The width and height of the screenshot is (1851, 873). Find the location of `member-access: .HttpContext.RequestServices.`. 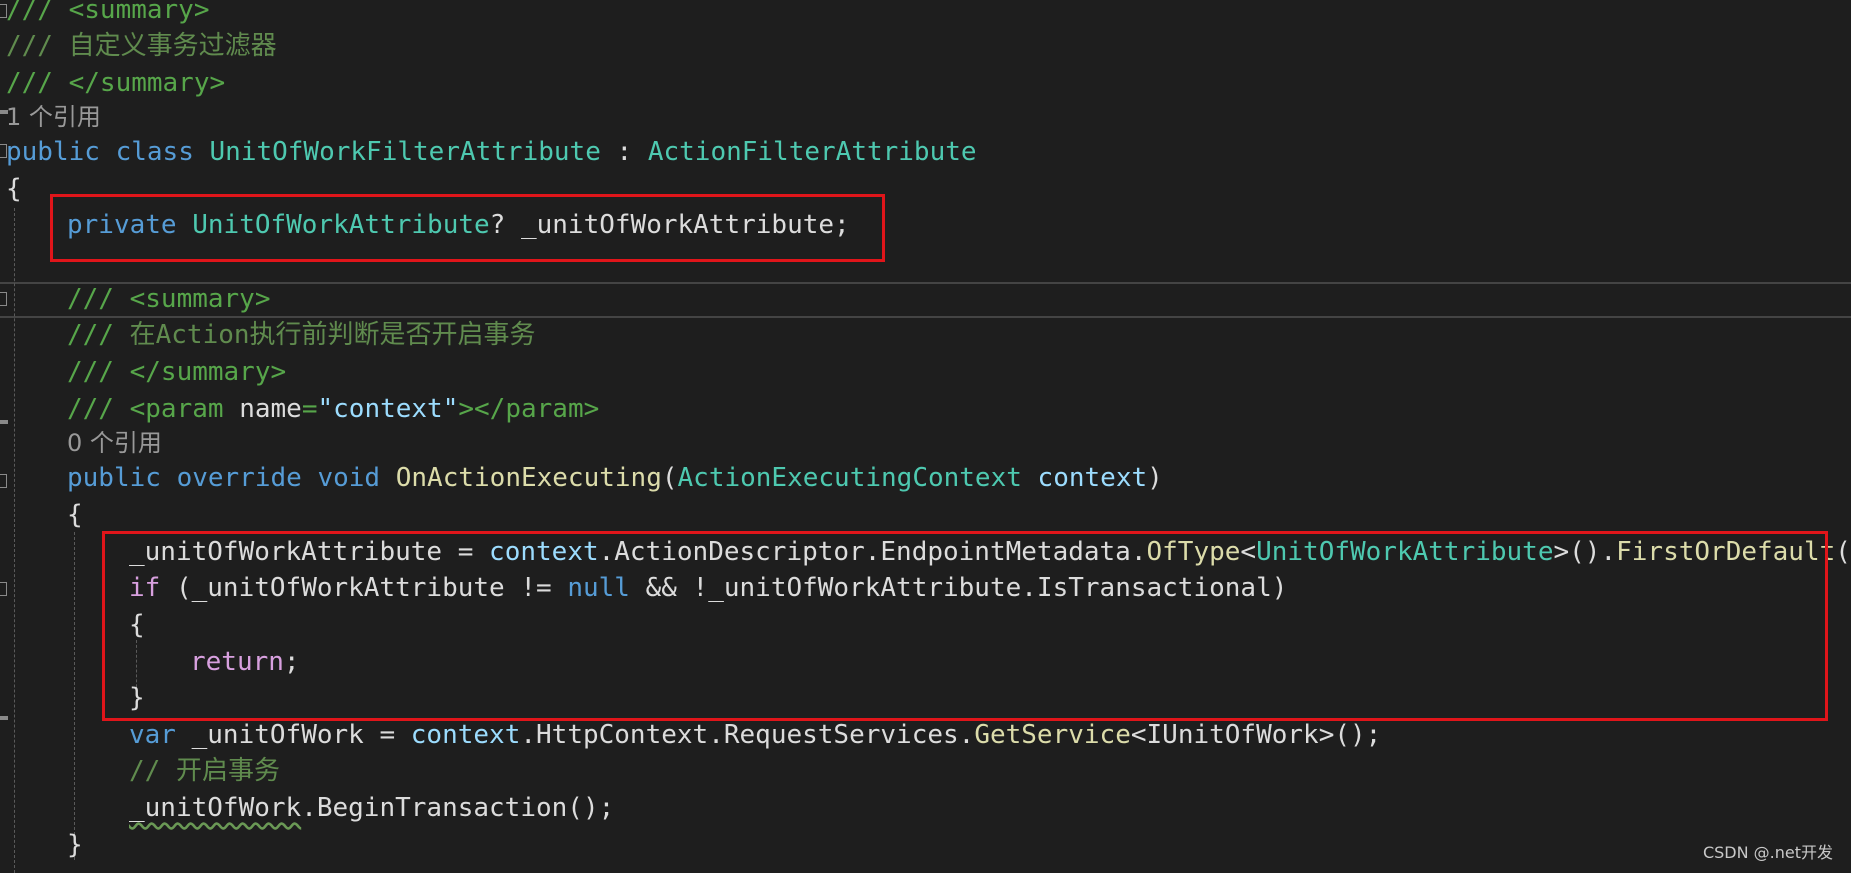

member-access: .HttpContext.RequestServices. is located at coordinates (747, 735).